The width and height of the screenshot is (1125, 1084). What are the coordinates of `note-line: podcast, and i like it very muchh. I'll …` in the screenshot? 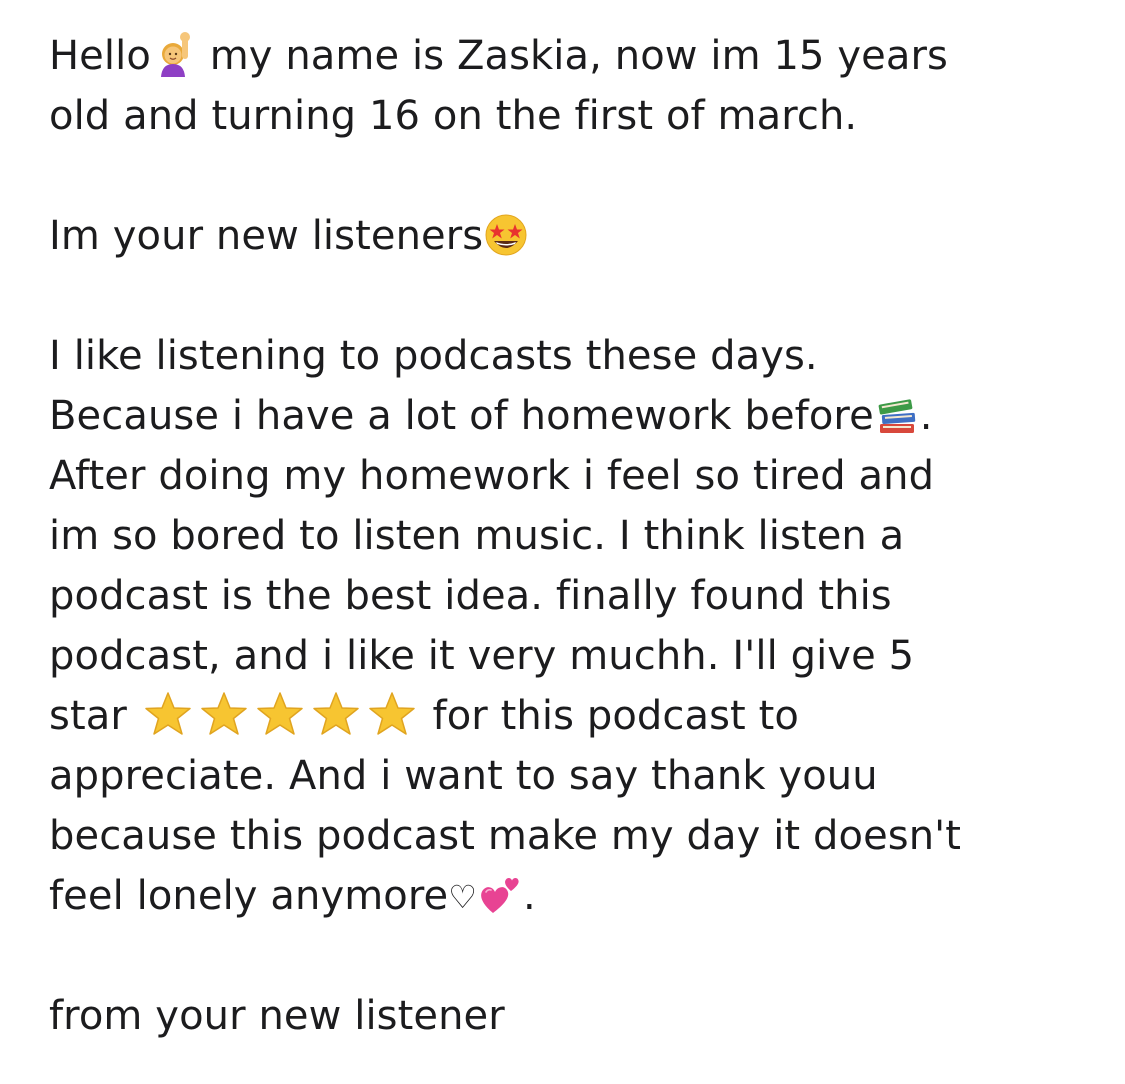 It's located at (482, 656).